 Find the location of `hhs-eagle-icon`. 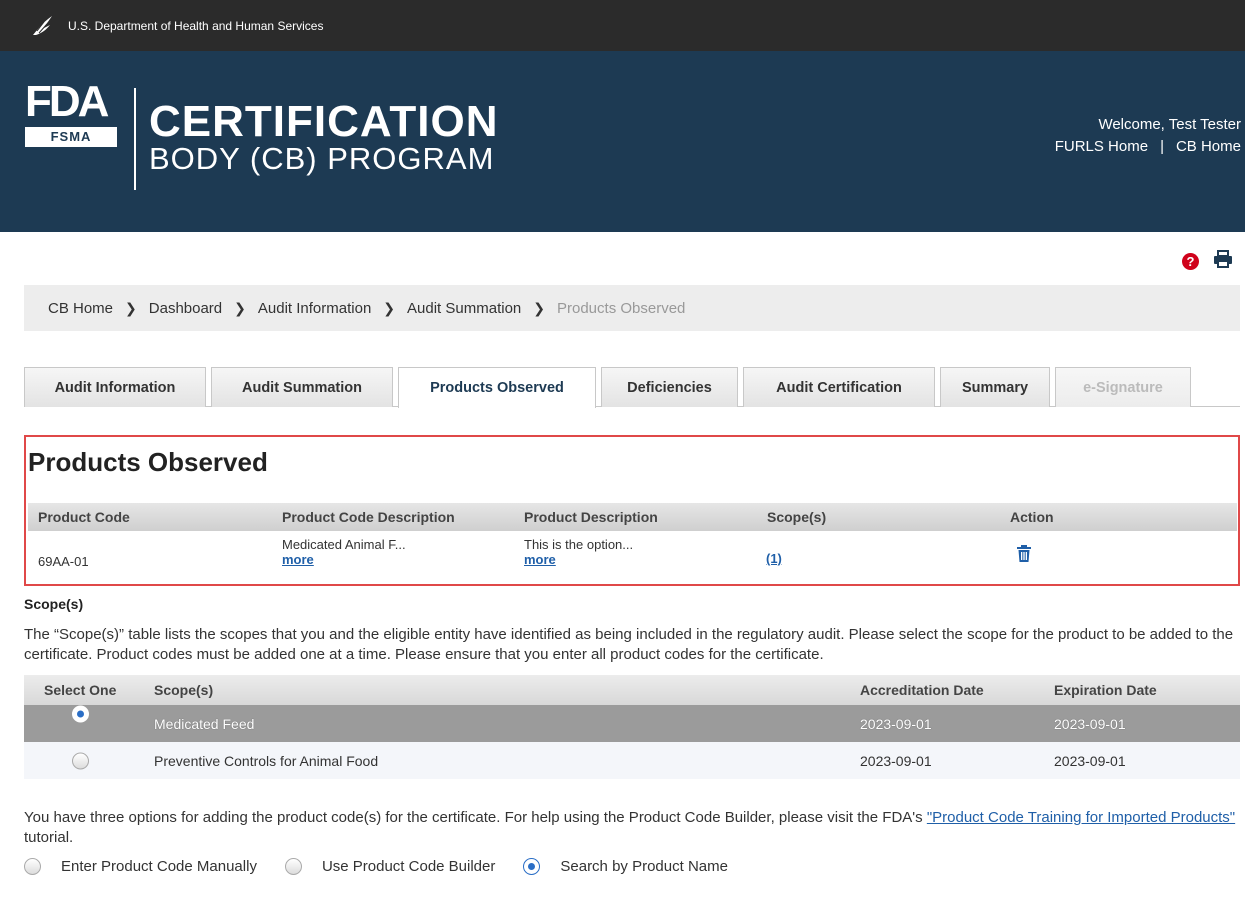

hhs-eagle-icon is located at coordinates (44, 26).